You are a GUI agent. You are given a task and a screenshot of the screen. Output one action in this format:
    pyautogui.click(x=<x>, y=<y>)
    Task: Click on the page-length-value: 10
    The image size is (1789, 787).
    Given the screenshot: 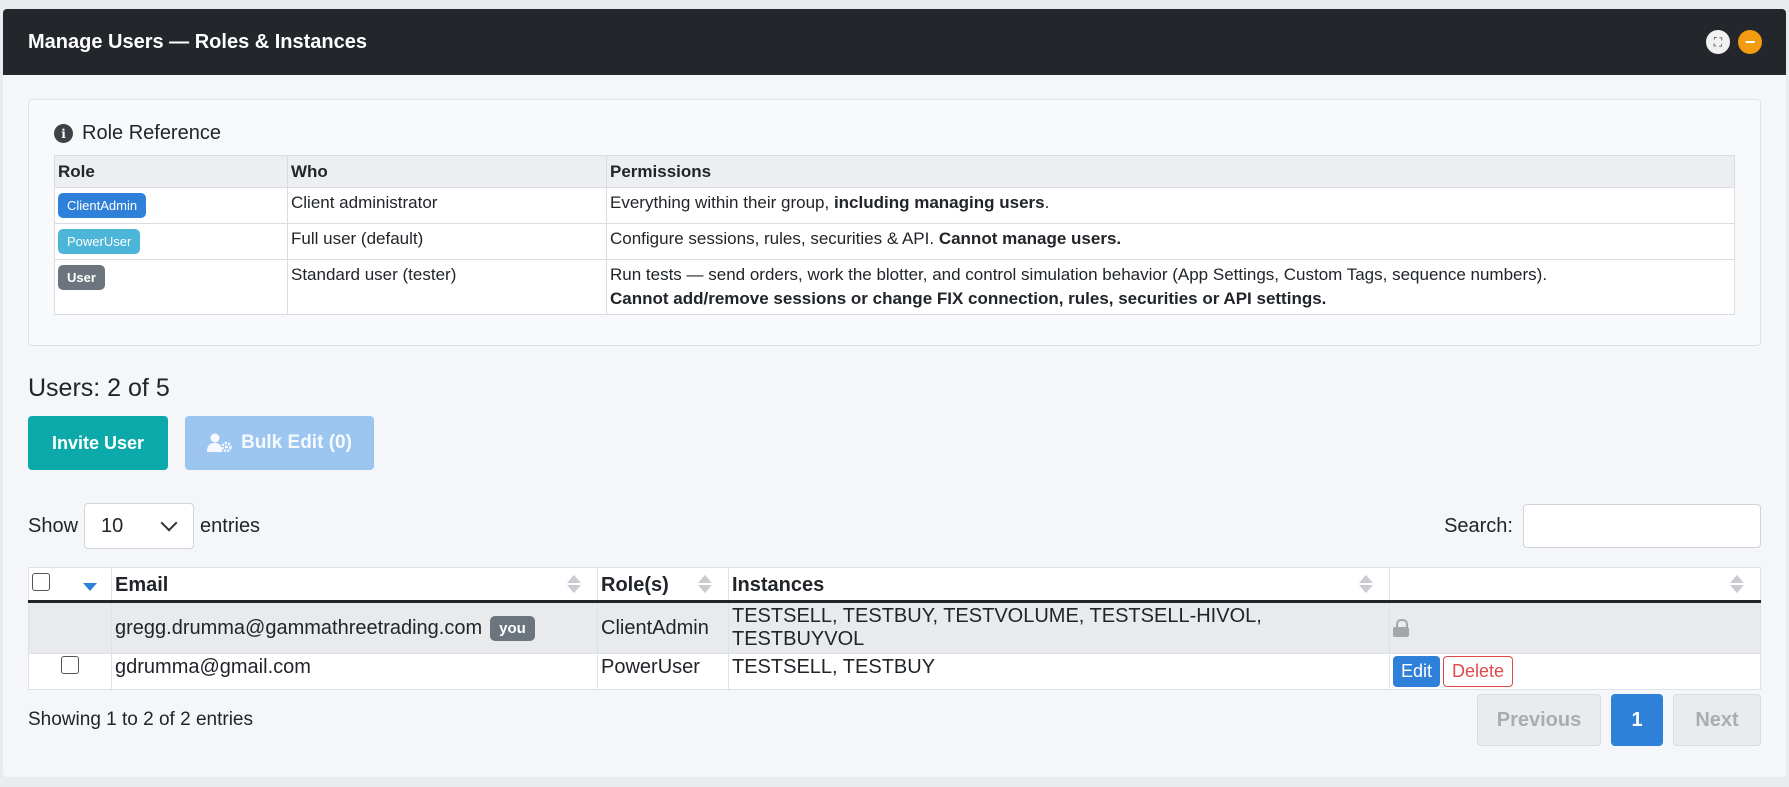 What is the action you would take?
    pyautogui.click(x=112, y=525)
    